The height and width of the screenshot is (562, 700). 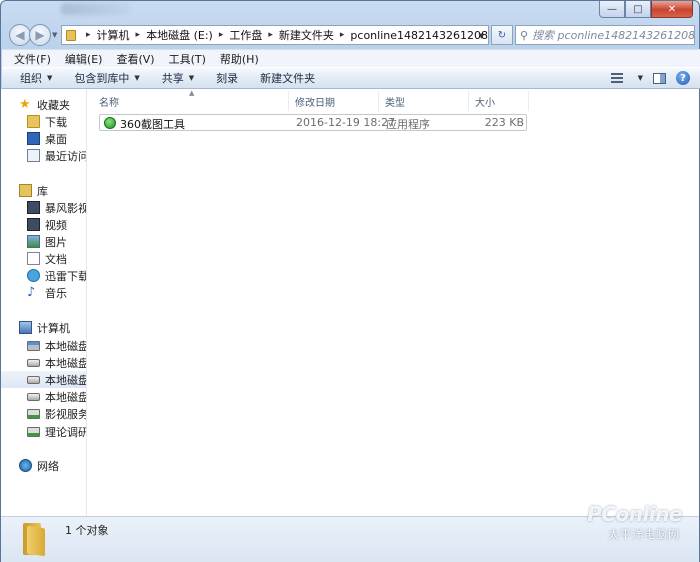 What do you see at coordinates (25, 104) in the screenshot?
I see `star-icon: ★` at bounding box center [25, 104].